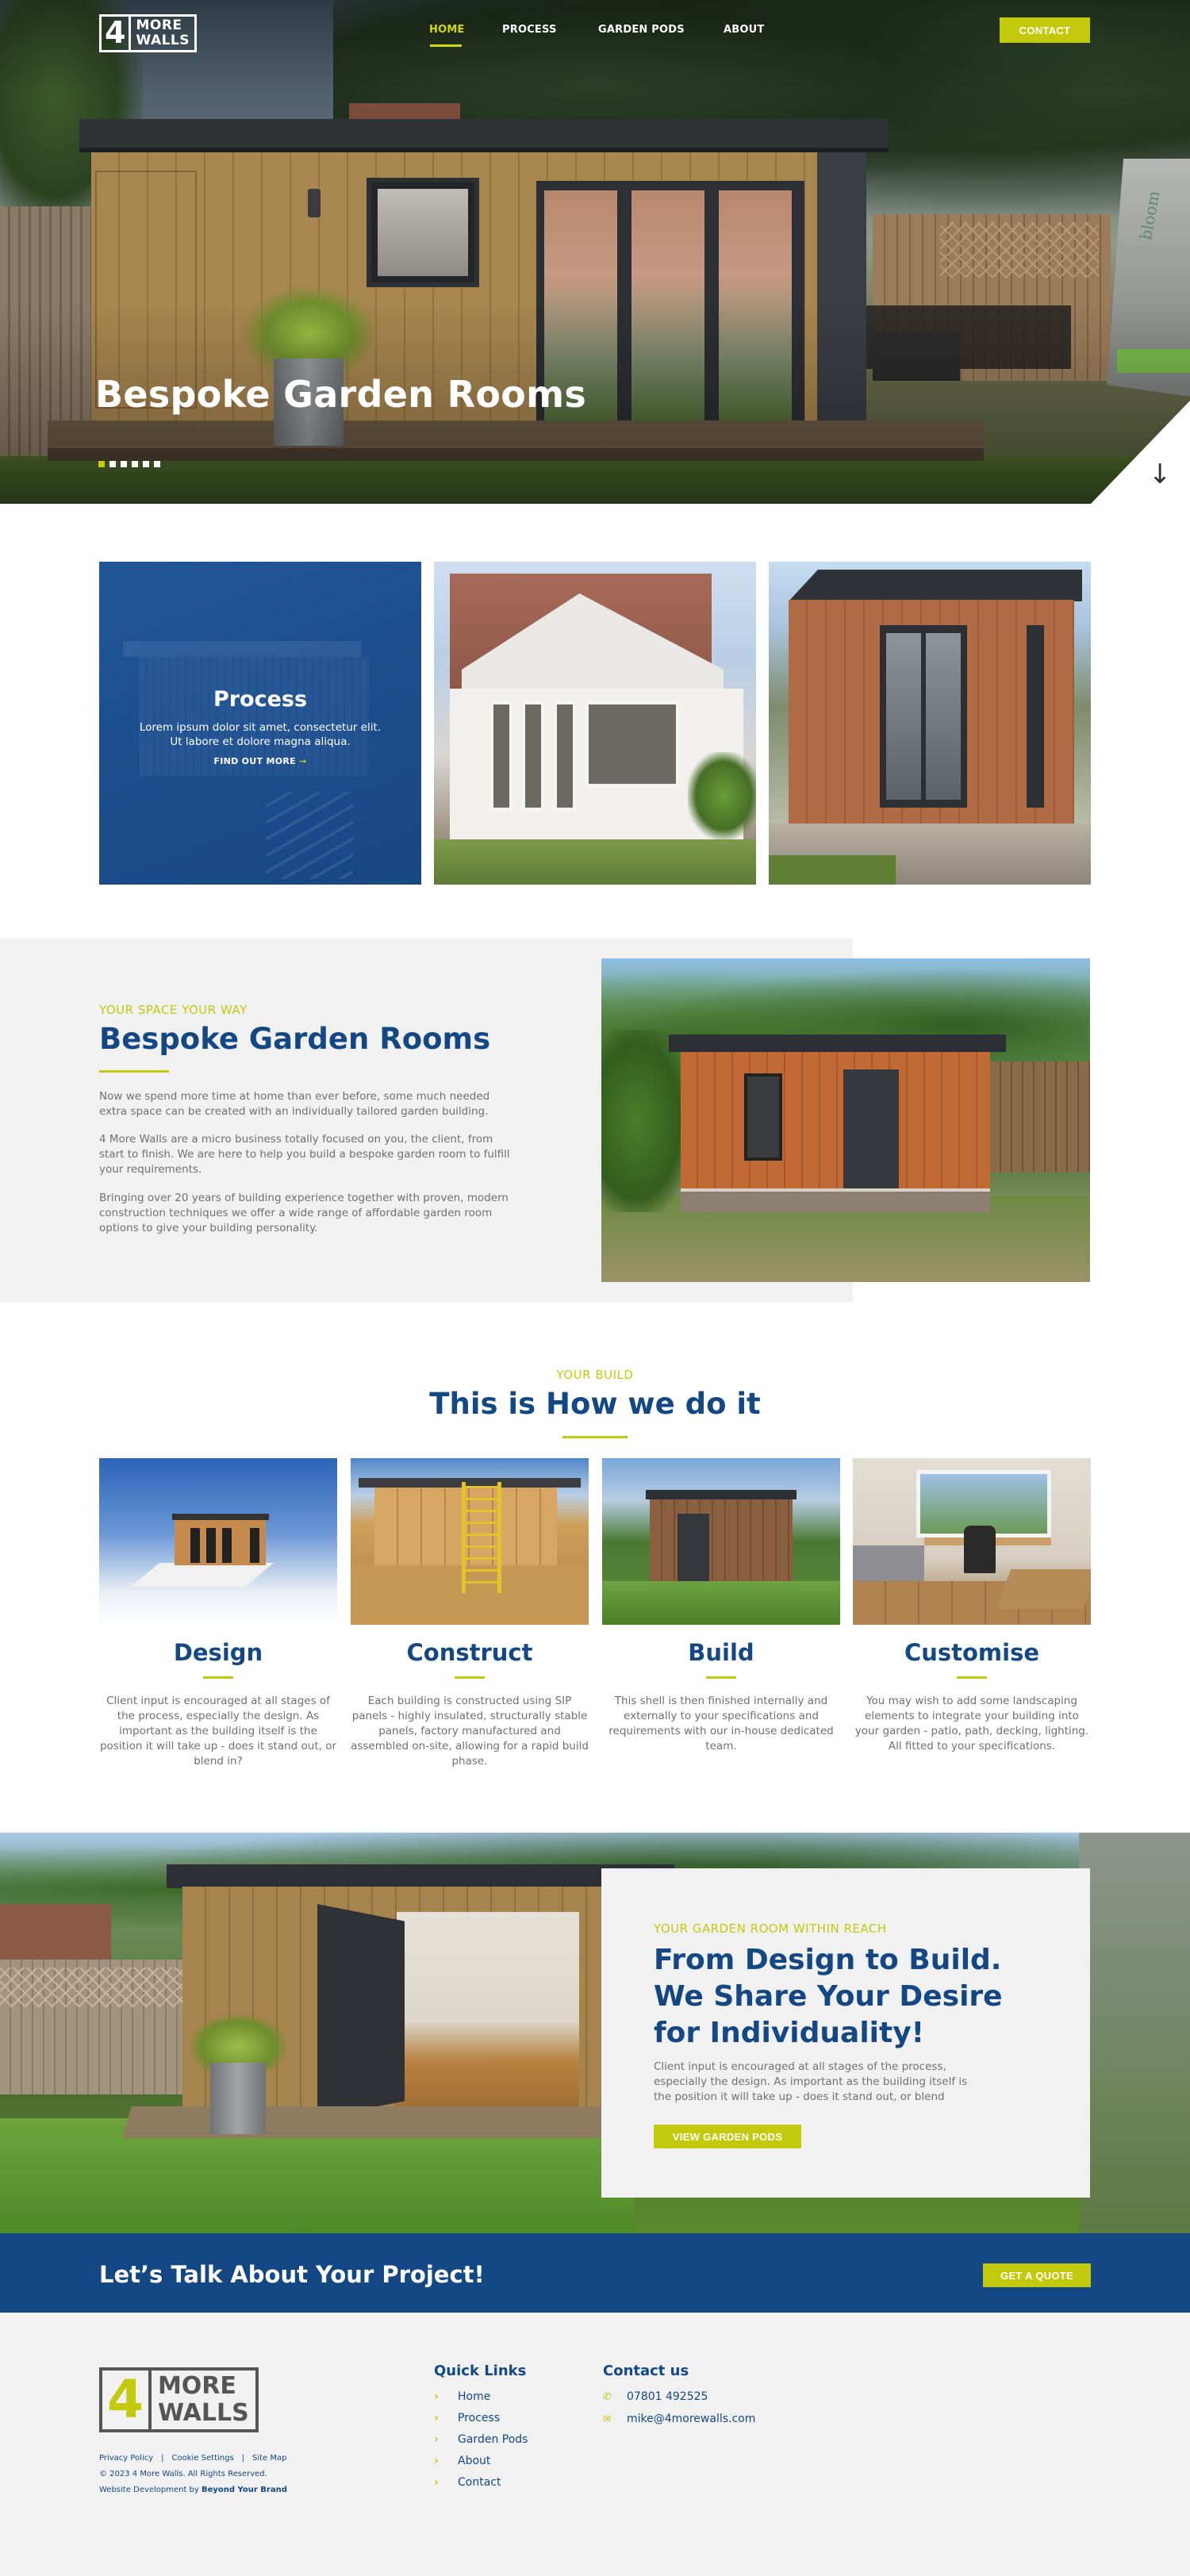 The width and height of the screenshot is (1190, 2576). I want to click on quick-link-about: › About, so click(481, 2461).